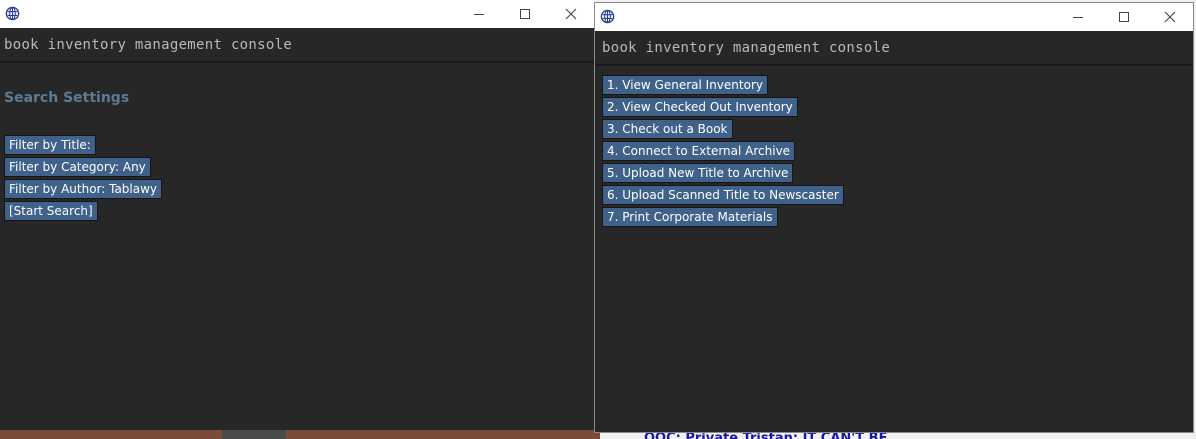 This screenshot has width=1196, height=439. I want to click on start-search-link: [Start Search], so click(51, 211).